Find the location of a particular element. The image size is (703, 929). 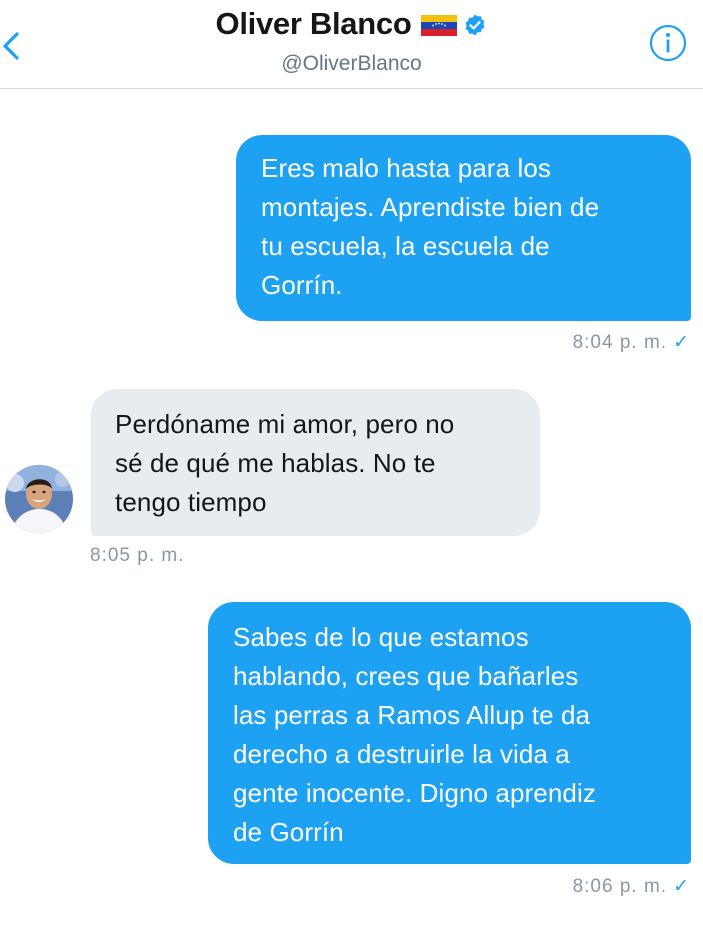

message-text-line: sé de qué me hablas. No te is located at coordinates (275, 463).